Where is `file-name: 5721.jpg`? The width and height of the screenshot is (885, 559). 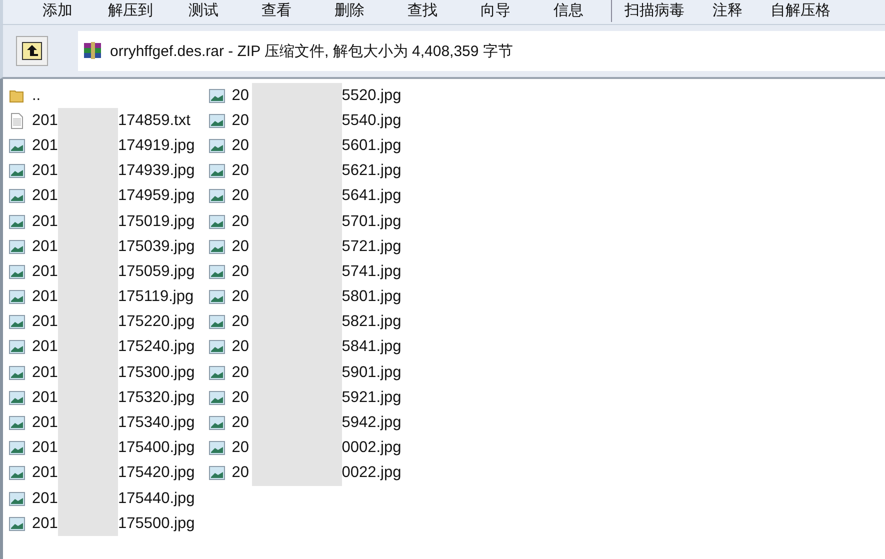 file-name: 5721.jpg is located at coordinates (372, 247).